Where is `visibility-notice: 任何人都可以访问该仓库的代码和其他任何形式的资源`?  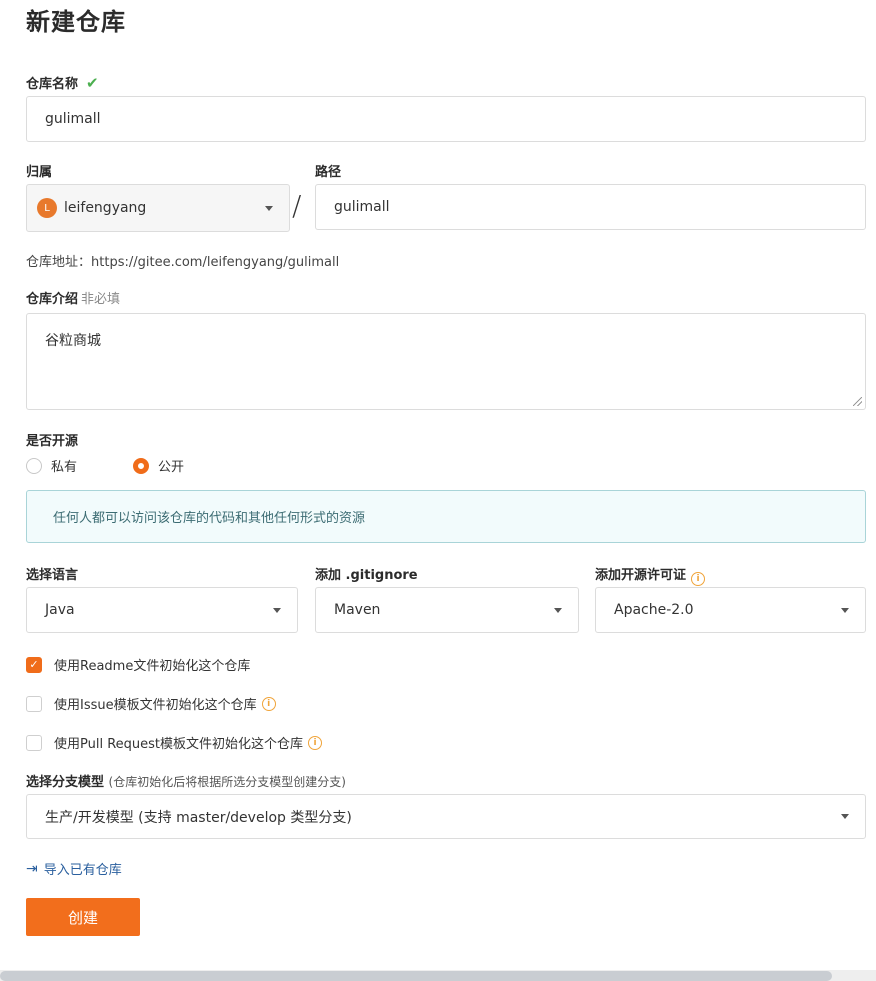 visibility-notice: 任何人都可以访问该仓库的代码和其他任何形式的资源 is located at coordinates (446, 516).